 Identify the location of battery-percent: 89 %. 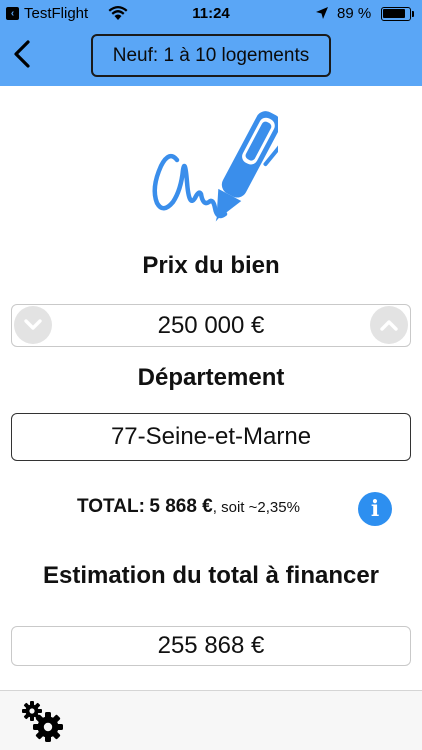
(354, 13).